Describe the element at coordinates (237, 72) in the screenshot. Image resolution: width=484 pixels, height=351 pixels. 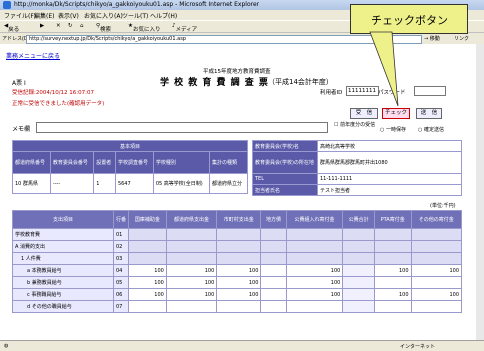
I see `survey-year: 平成15年度地方教育費調査` at that location.